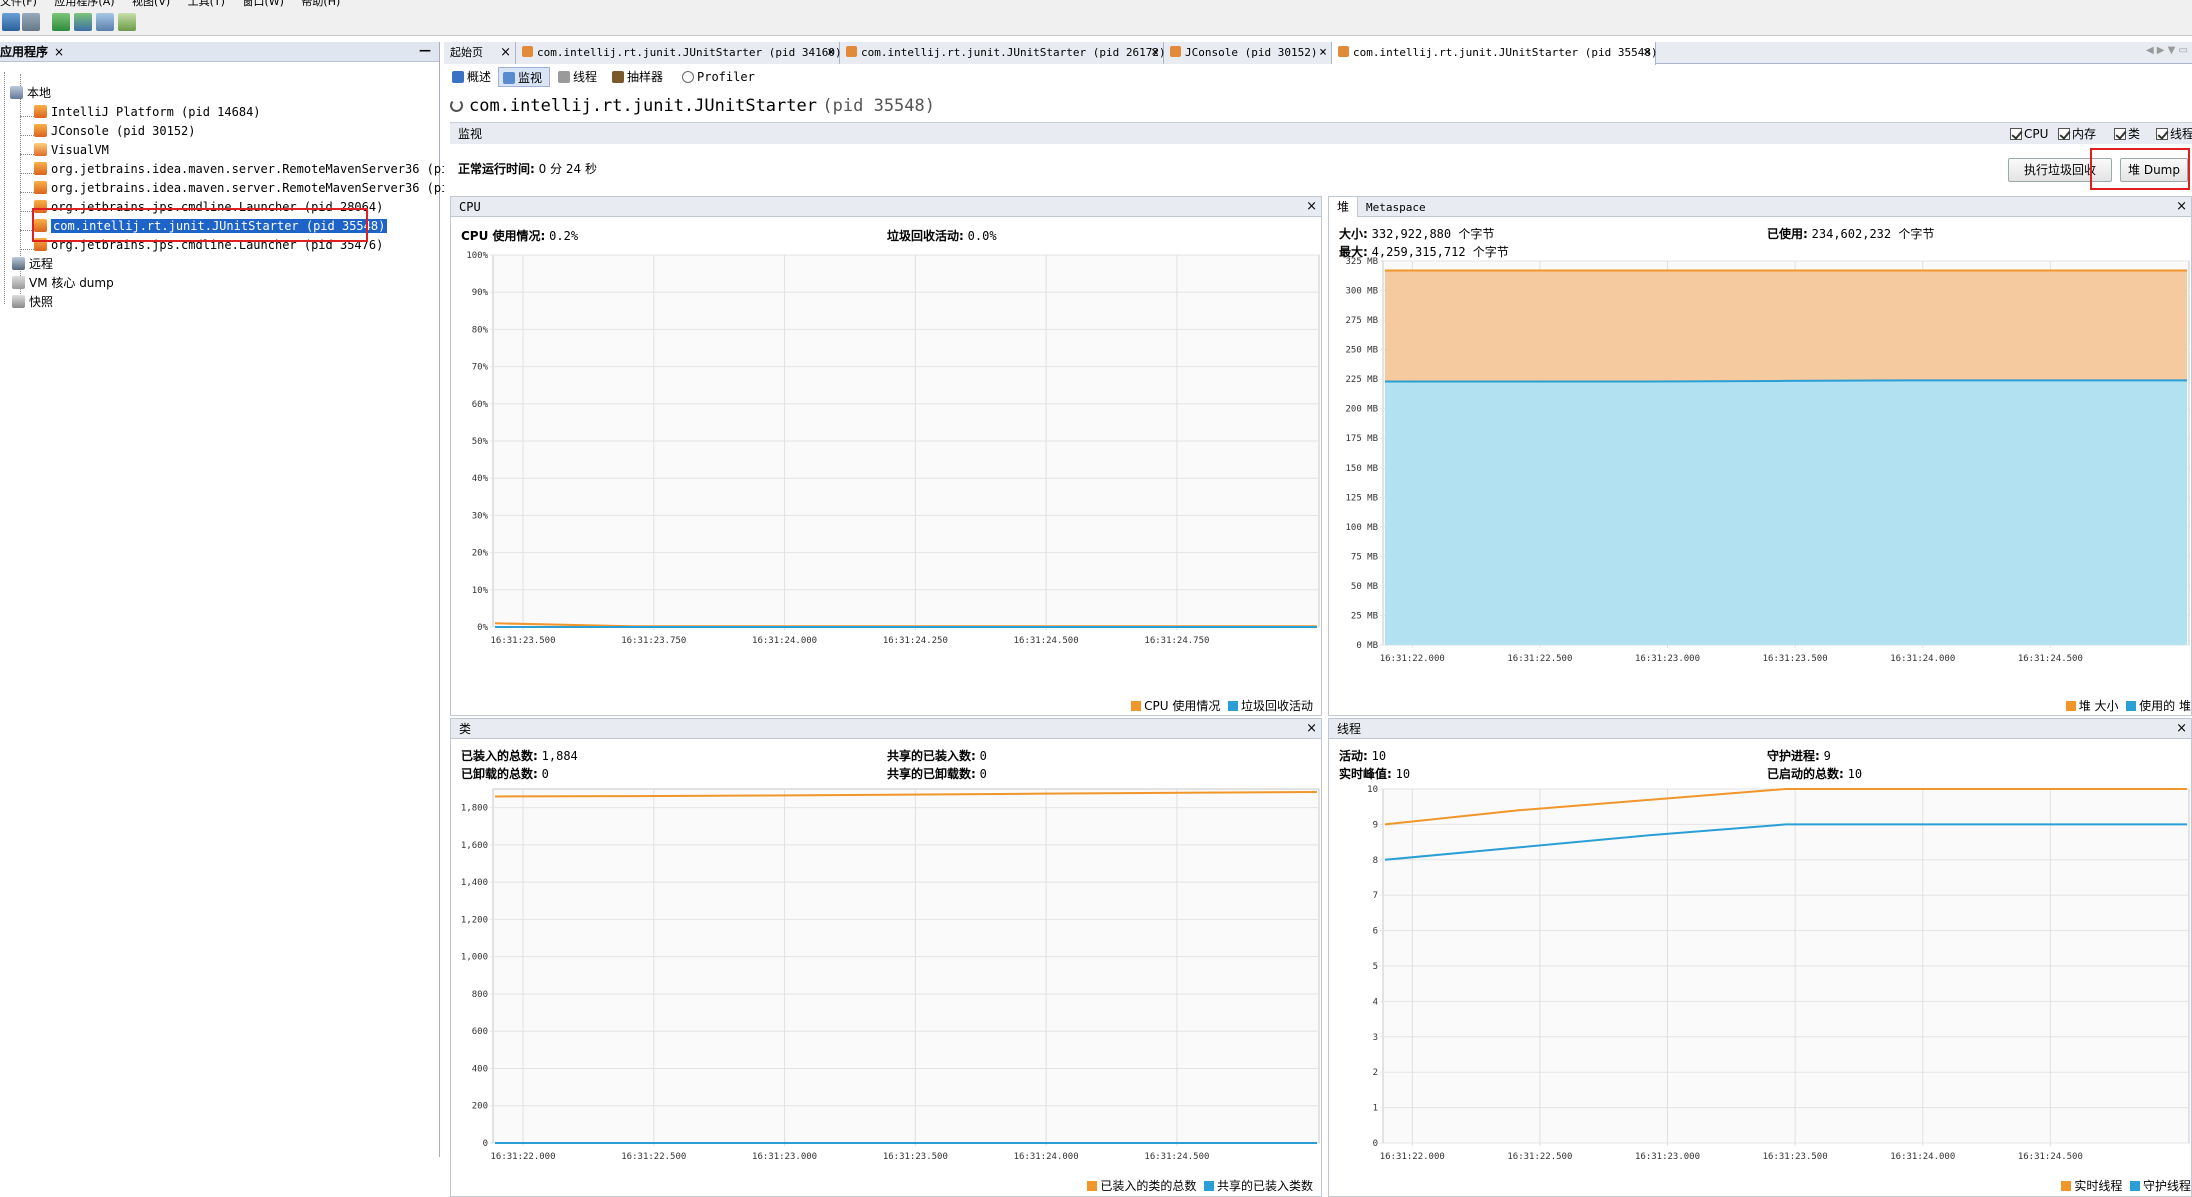  Describe the element at coordinates (1667, 659) in the screenshot. I see `x-tick-label: 16:31:23.000` at that location.